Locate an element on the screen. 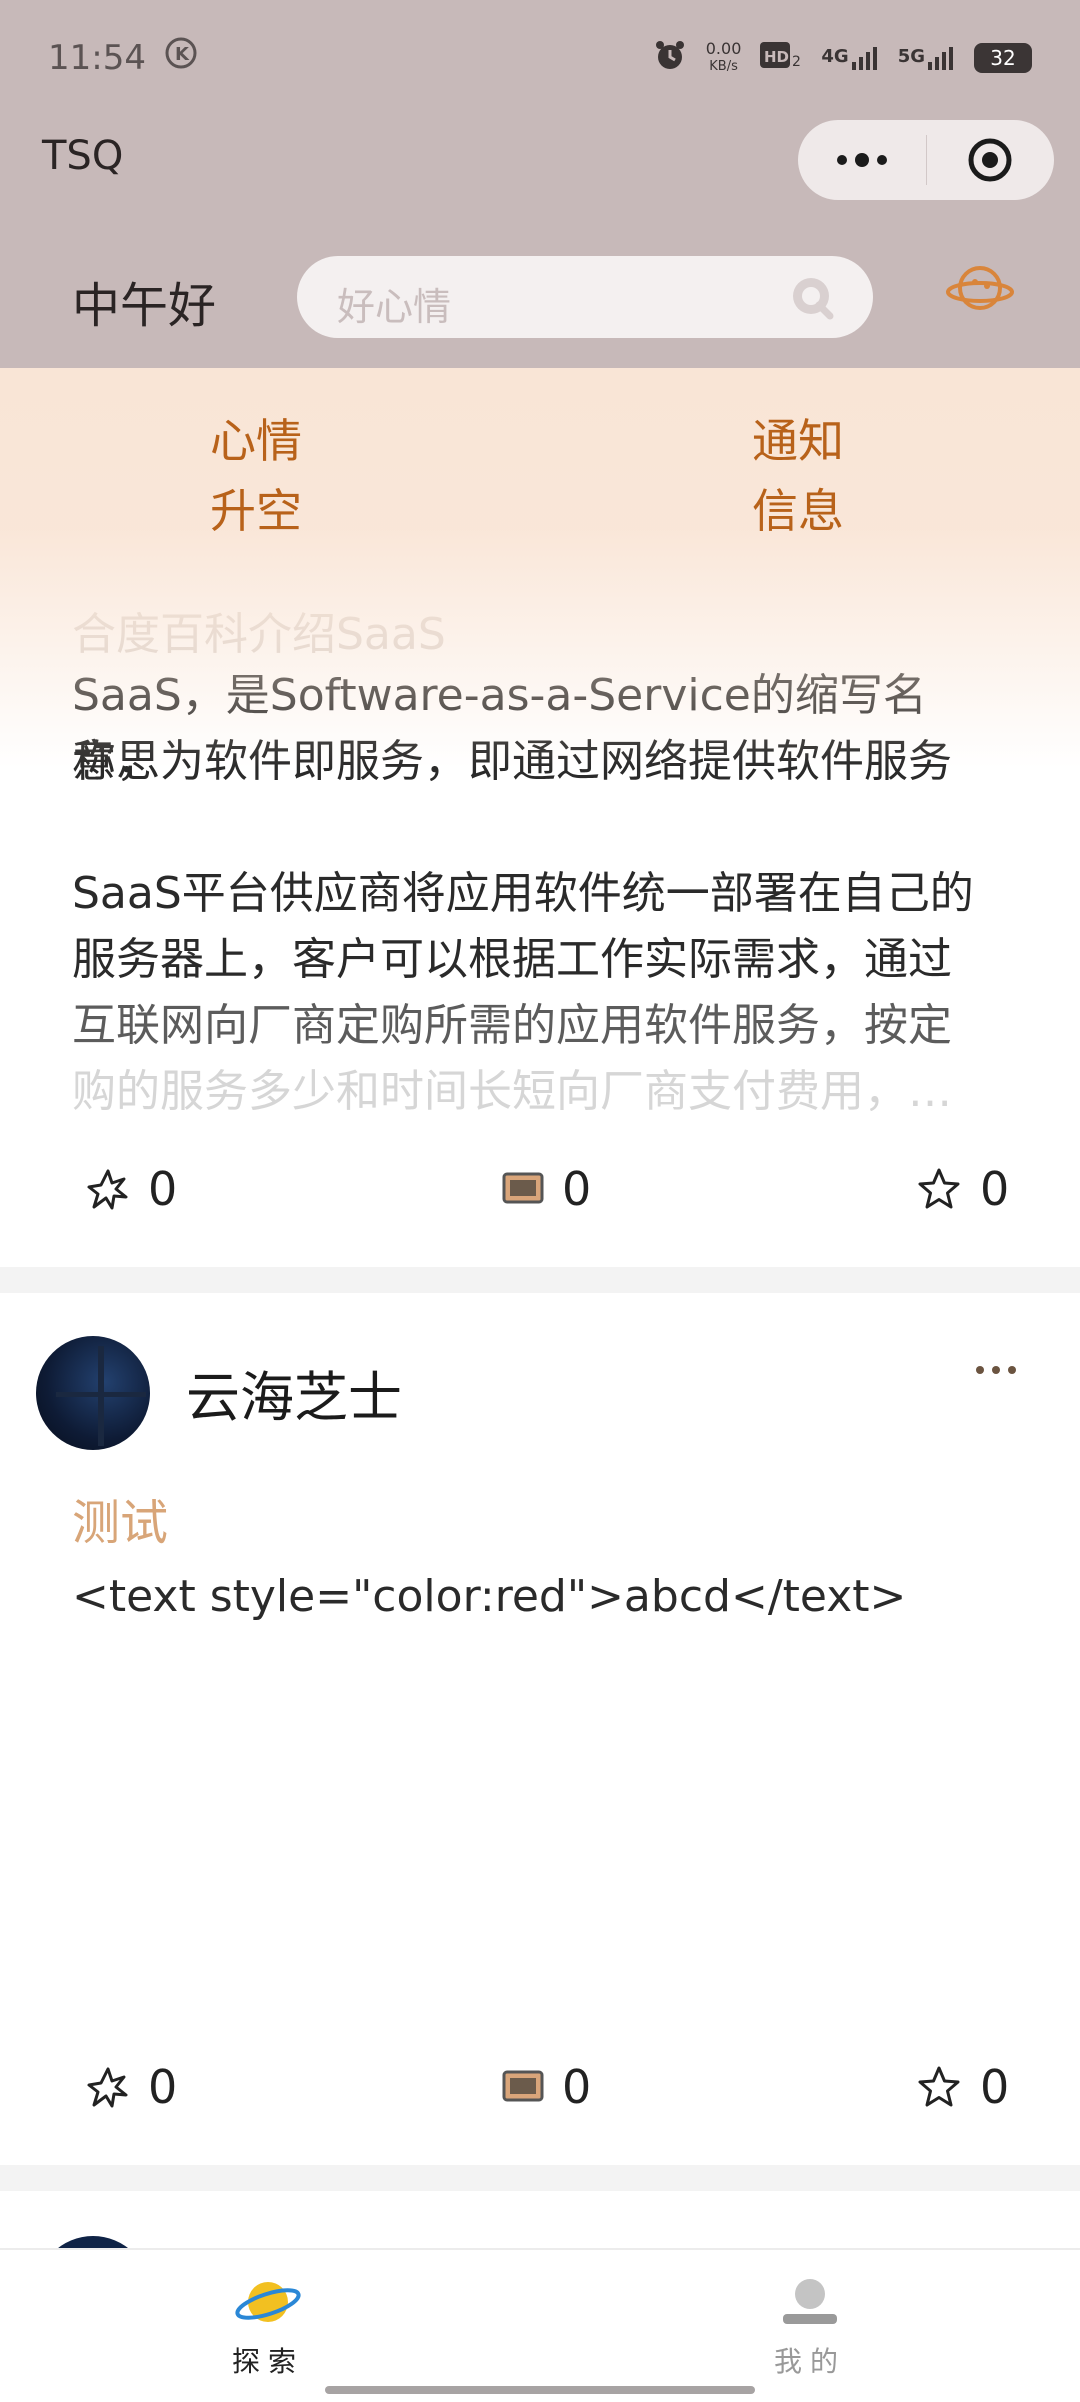  tab-mine: 我的 is located at coordinates (810, 2328).